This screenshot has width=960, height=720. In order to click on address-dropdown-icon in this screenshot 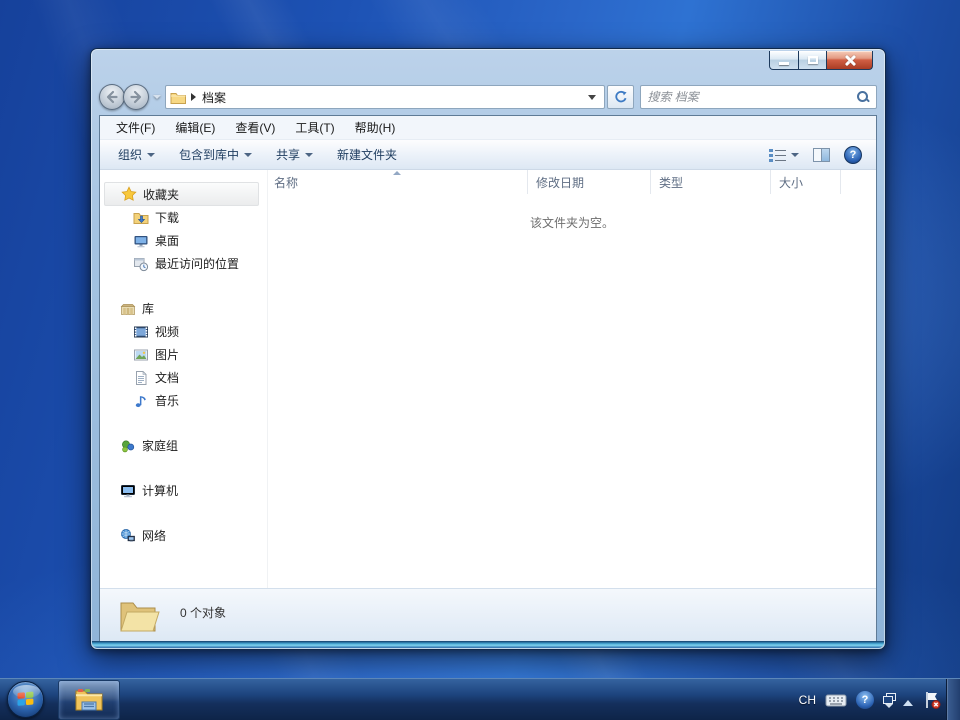, I will do `click(592, 97)`.